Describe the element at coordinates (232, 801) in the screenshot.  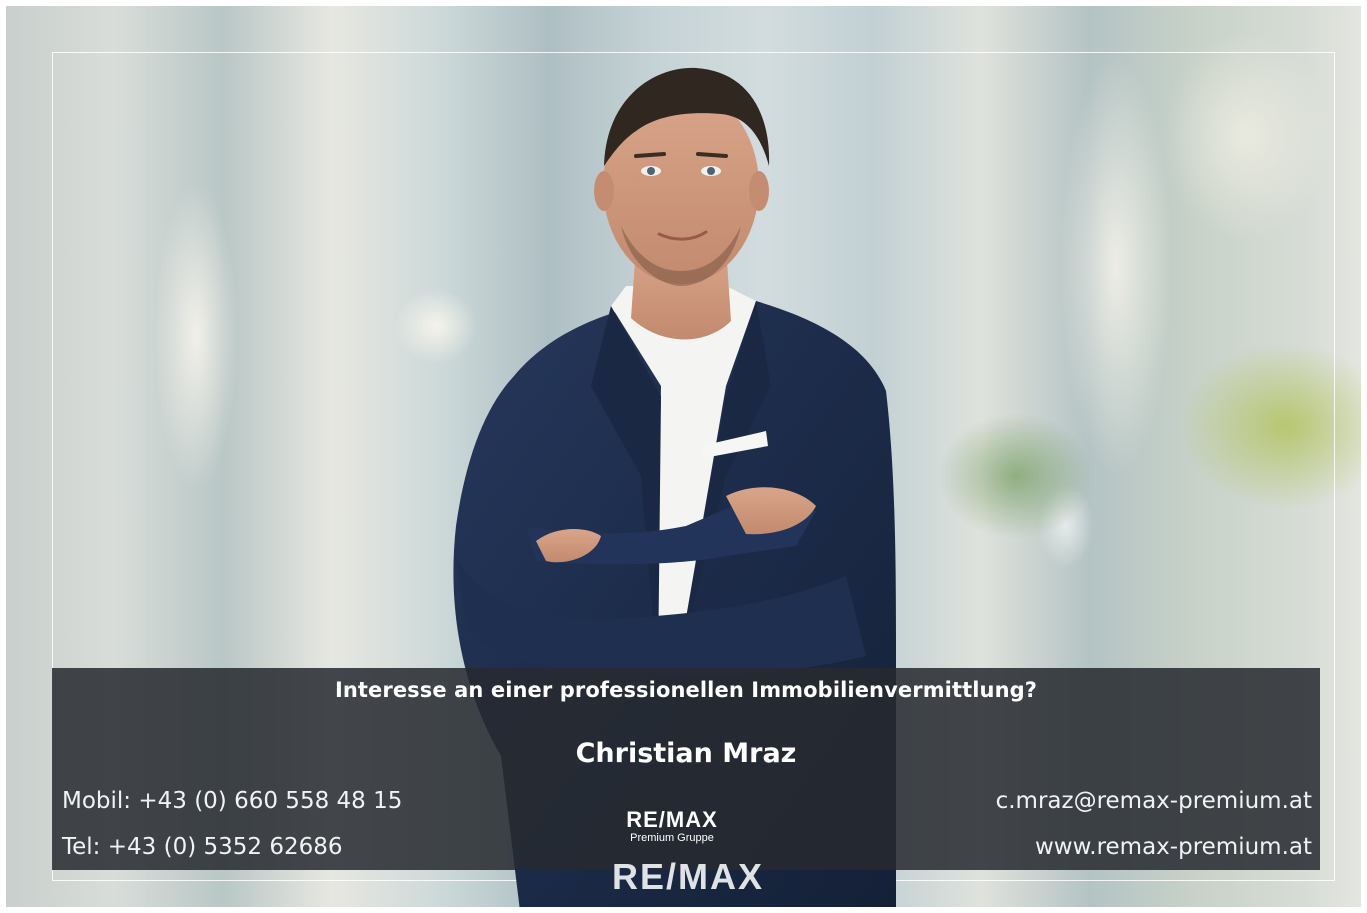
I see `mobile-phone: Mobil: +43 (0) 660 558 48 15` at that location.